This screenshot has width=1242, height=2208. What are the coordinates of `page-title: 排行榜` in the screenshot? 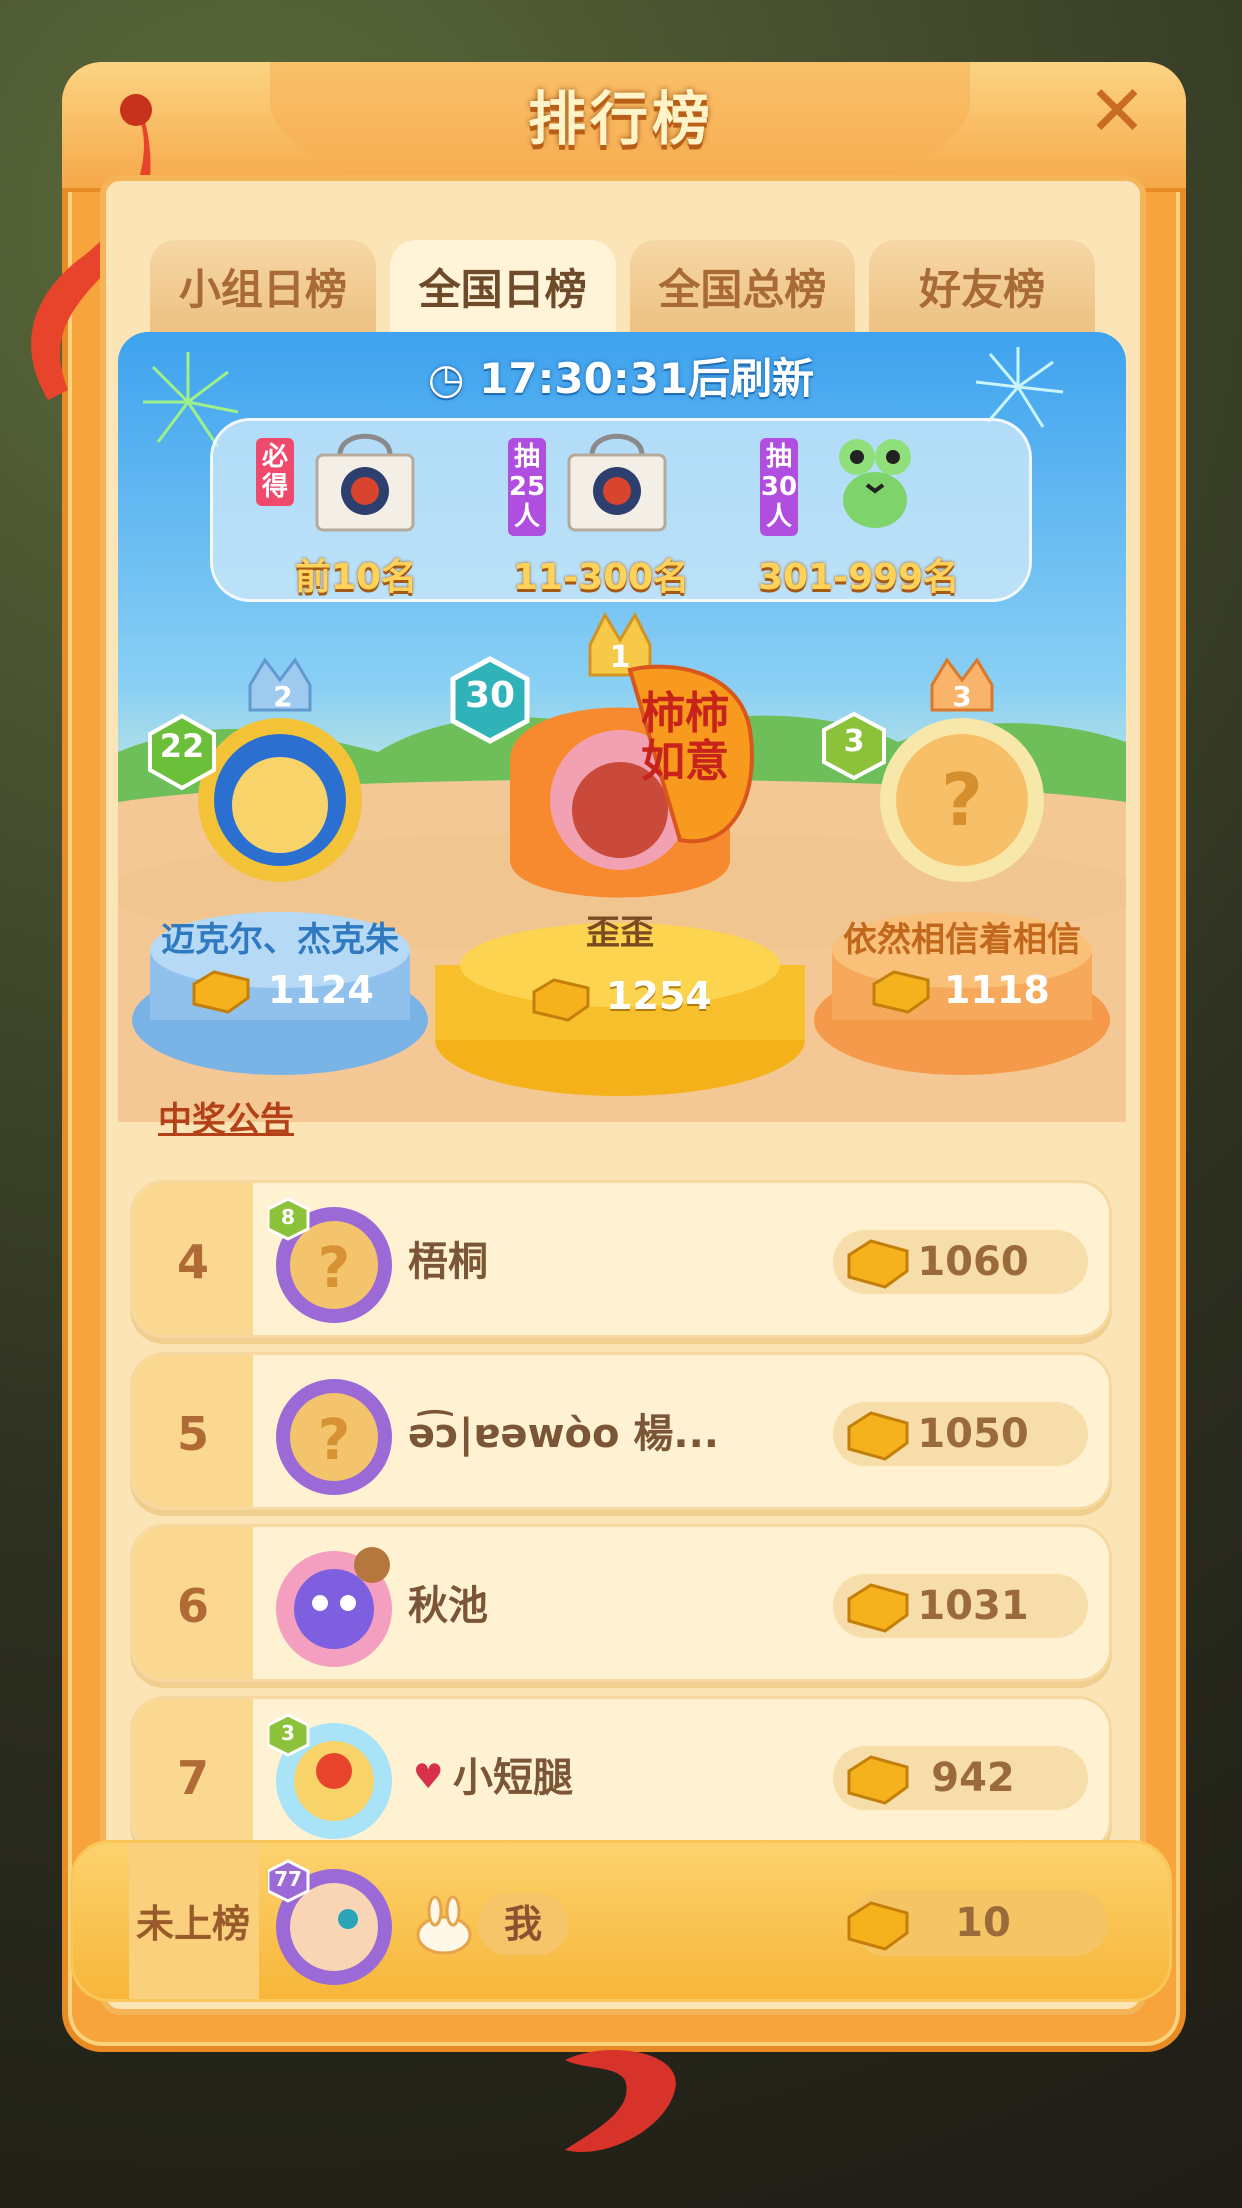 It's located at (620, 119).